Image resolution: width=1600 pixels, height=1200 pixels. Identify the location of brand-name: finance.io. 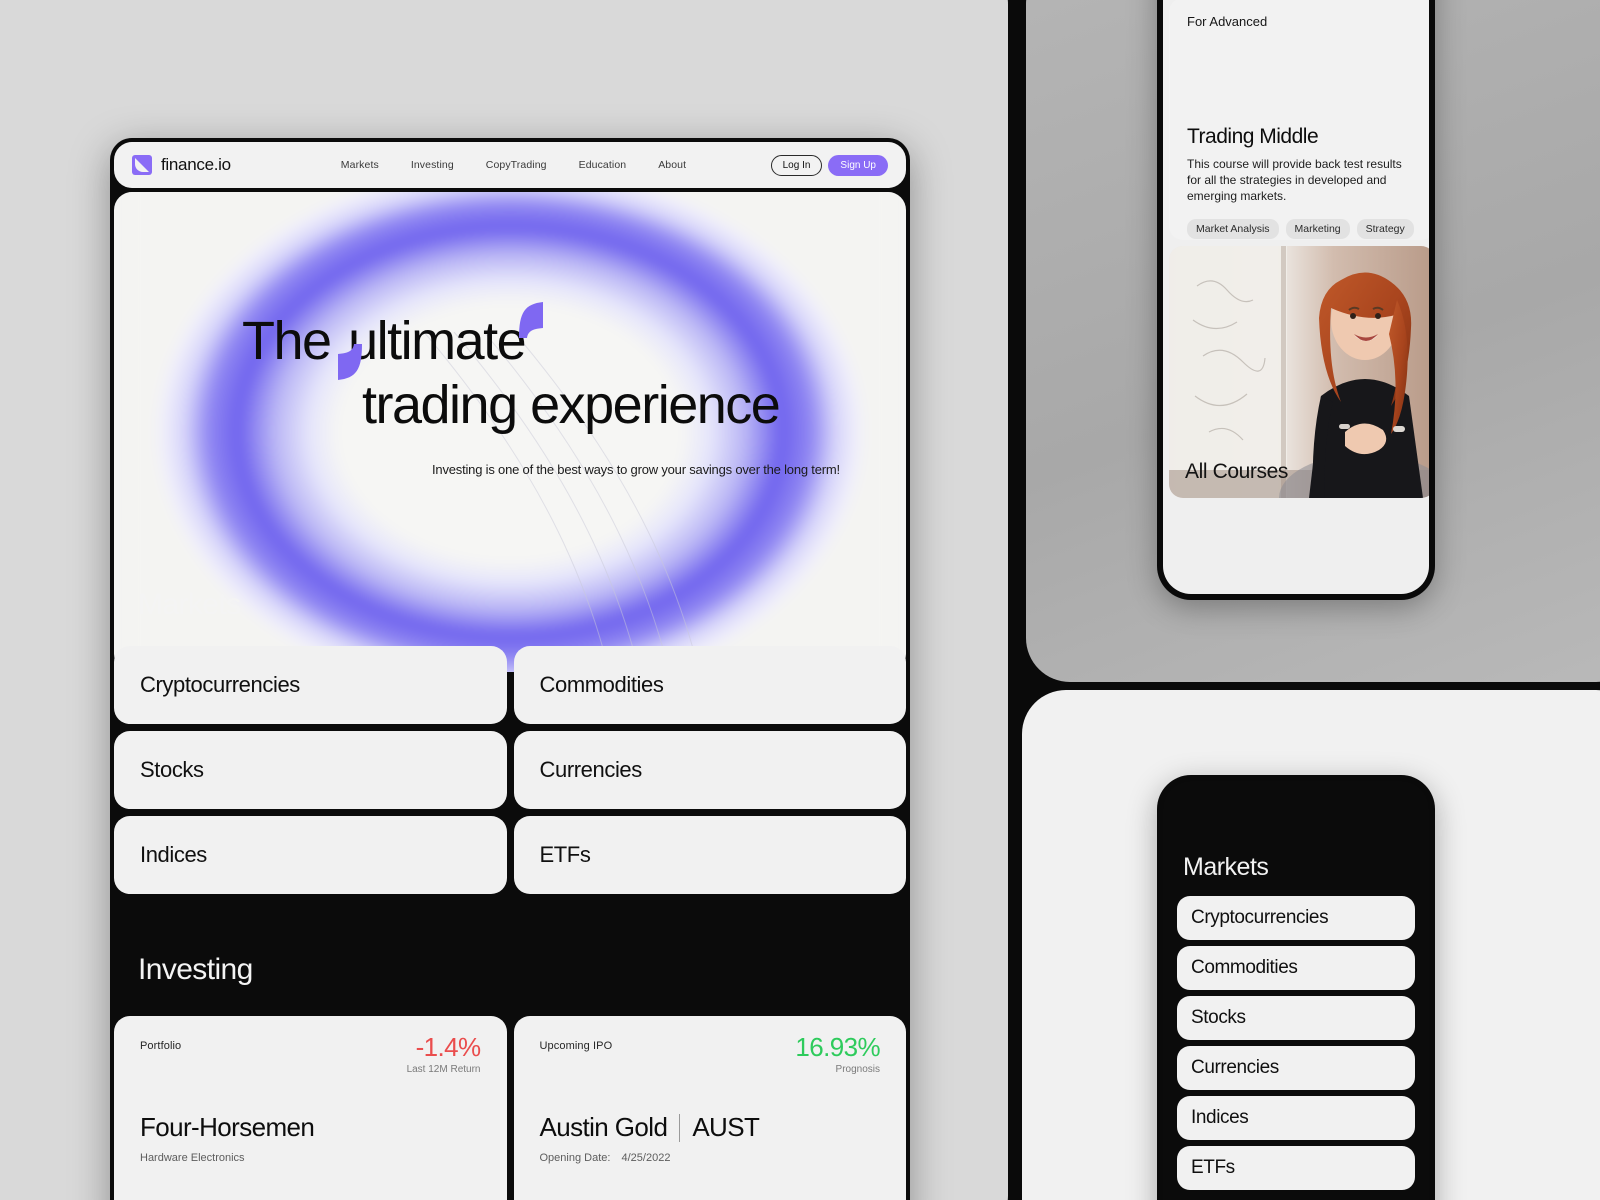
(196, 164).